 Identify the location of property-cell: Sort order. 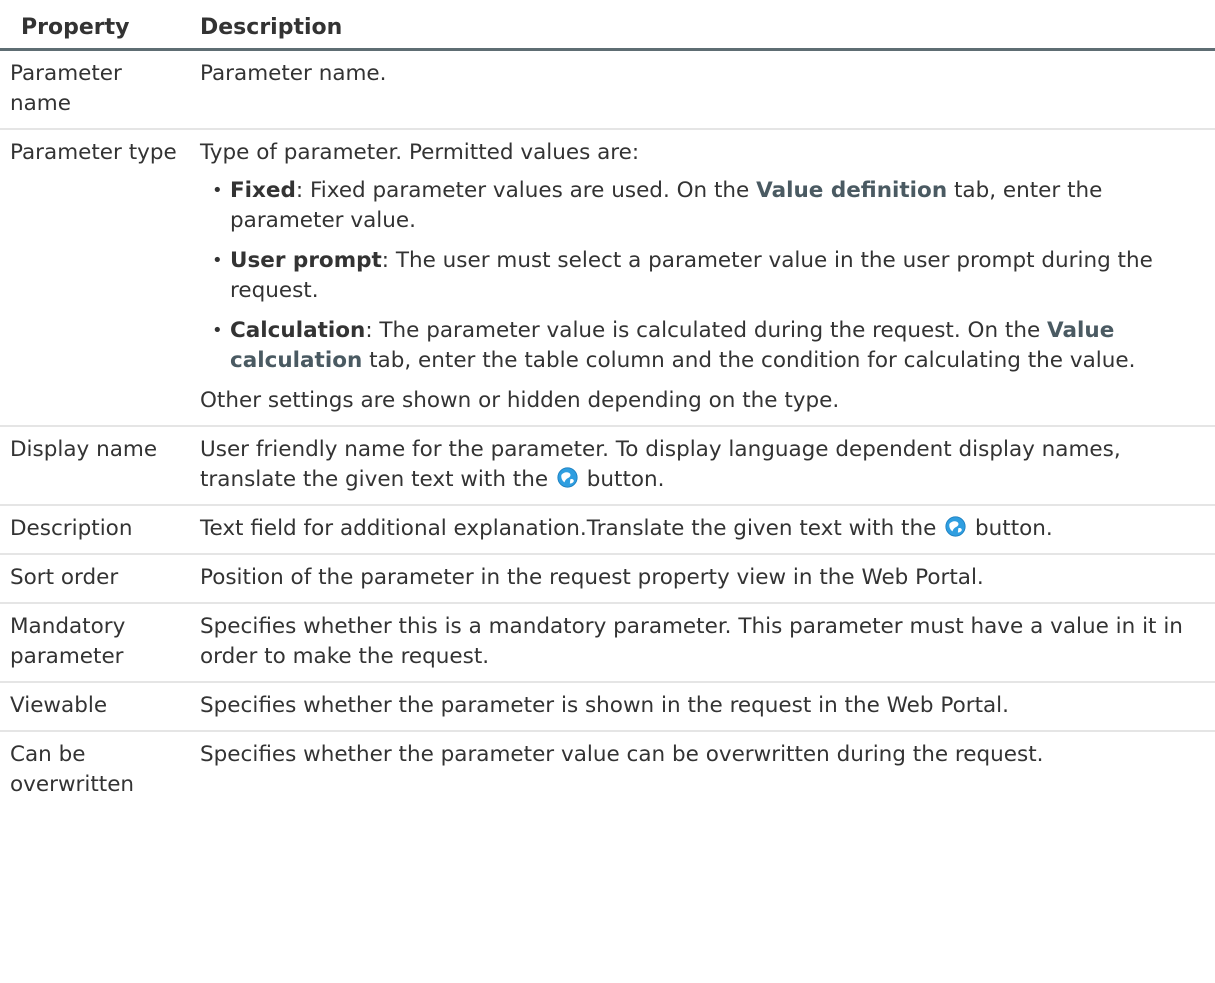
(93, 579).